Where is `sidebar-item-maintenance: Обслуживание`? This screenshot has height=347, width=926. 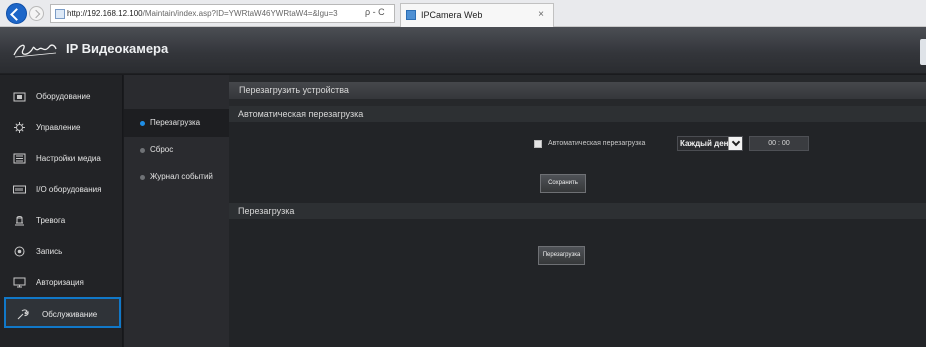 sidebar-item-maintenance: Обслуживание is located at coordinates (62, 312).